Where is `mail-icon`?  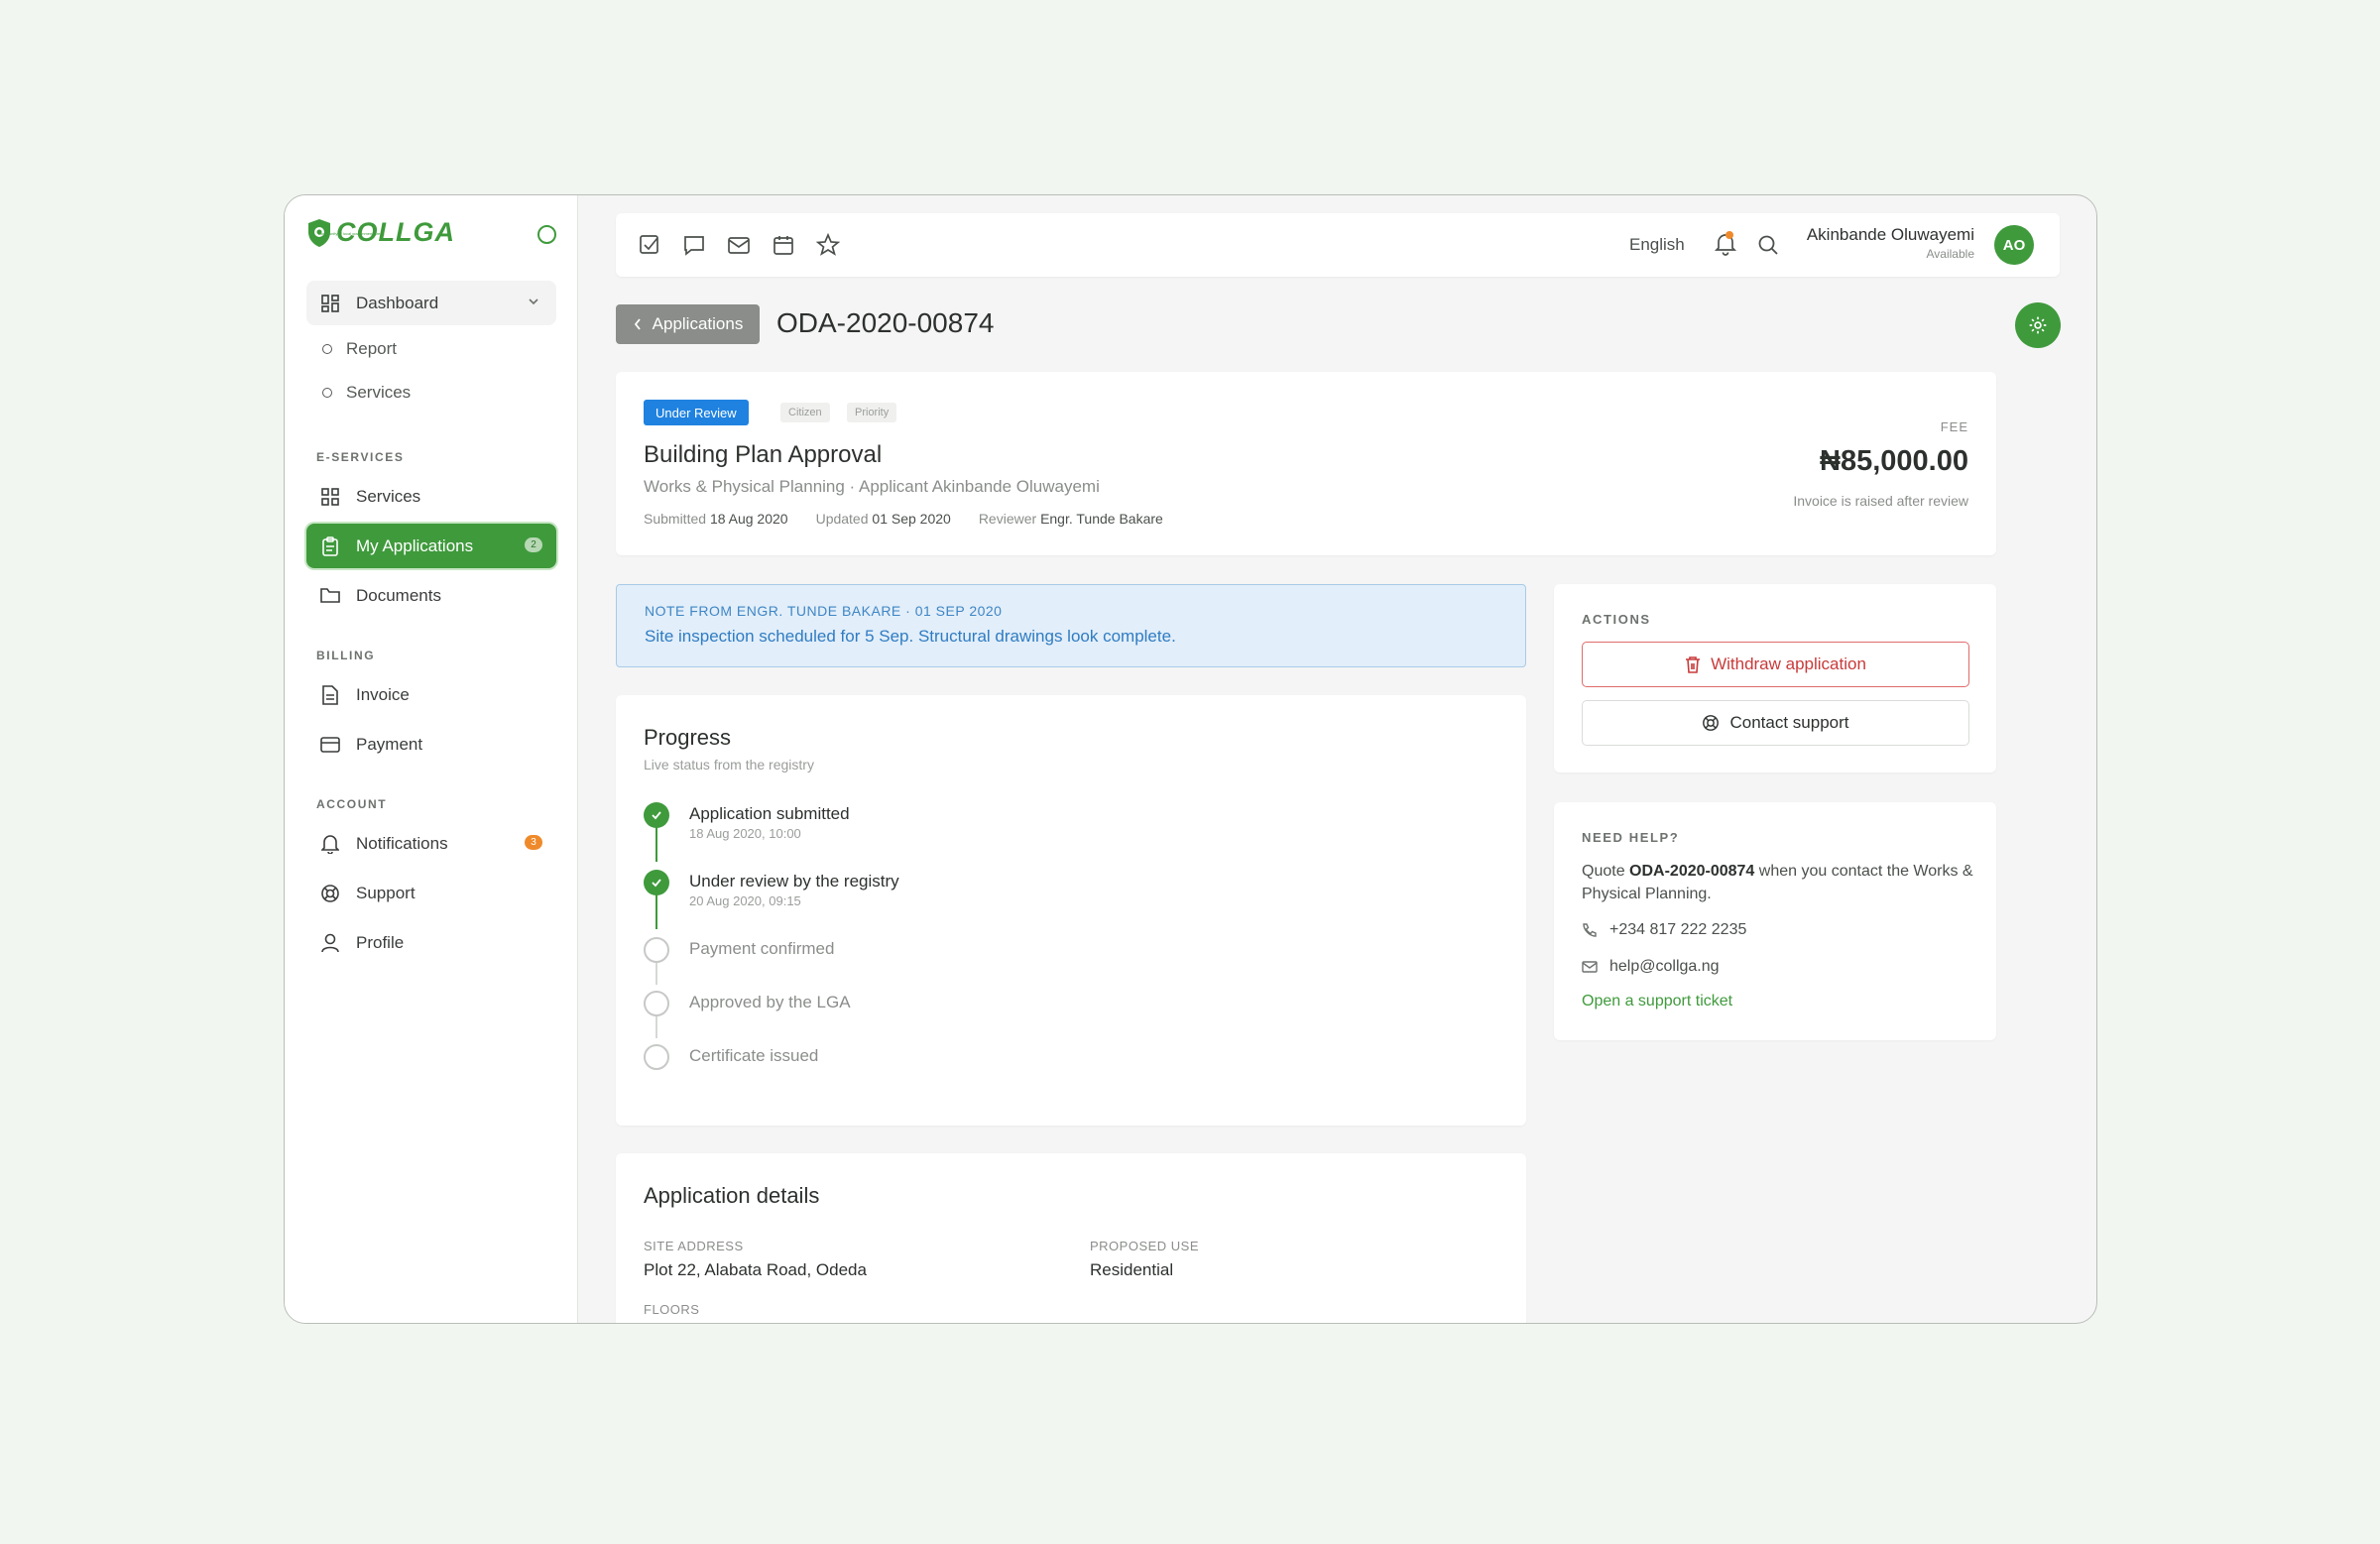
mail-icon is located at coordinates (739, 245).